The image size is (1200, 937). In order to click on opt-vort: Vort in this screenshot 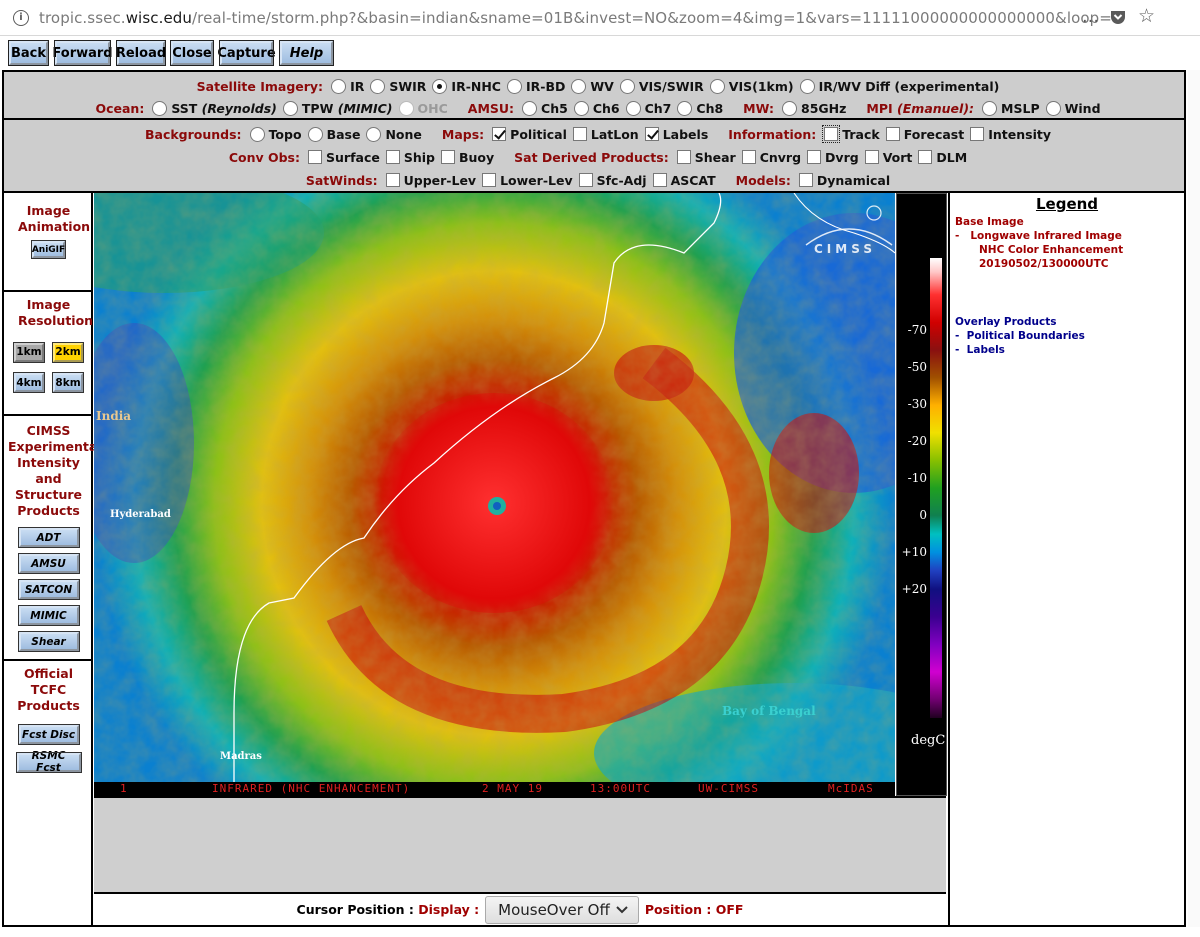, I will do `click(888, 157)`.